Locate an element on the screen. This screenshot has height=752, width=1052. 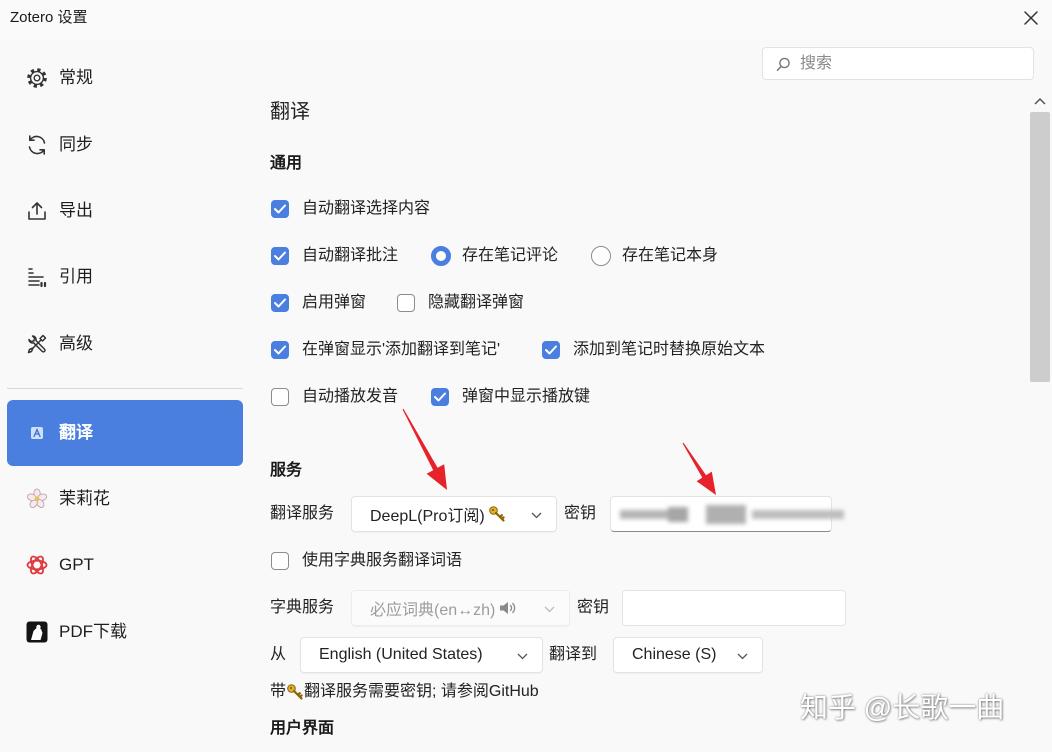
option-label: 存在笔记评论 is located at coordinates (510, 255).